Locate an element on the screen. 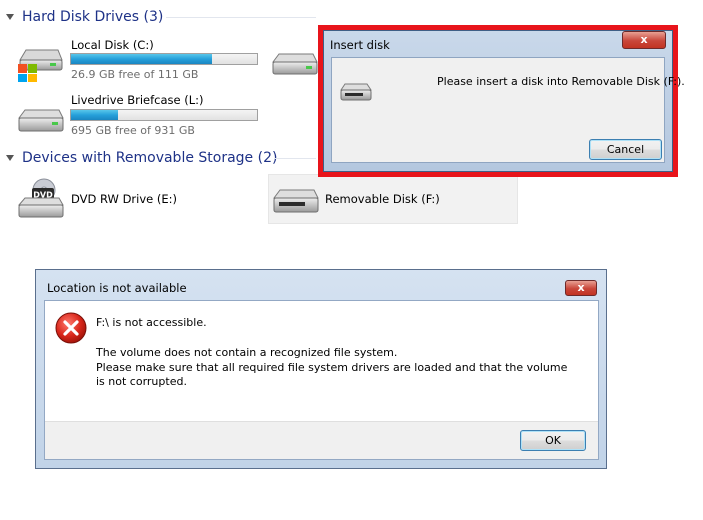  drive-usage-bar-c is located at coordinates (164, 59).